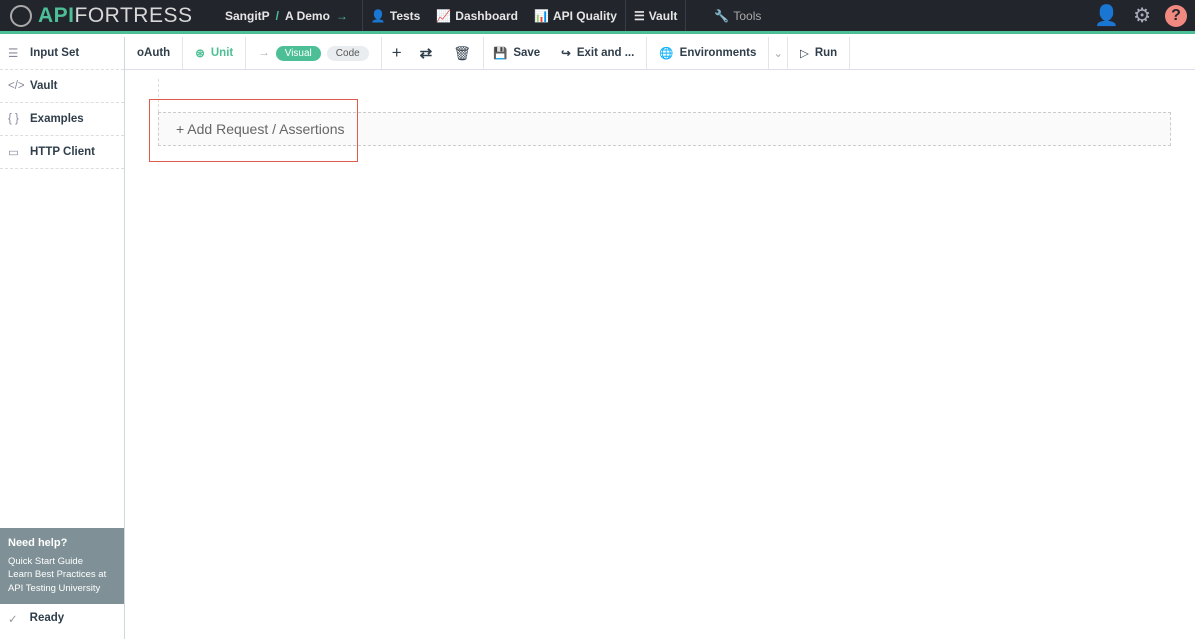  I want to click on breadcrumb: SangitP / A Demo →, so click(291, 15).